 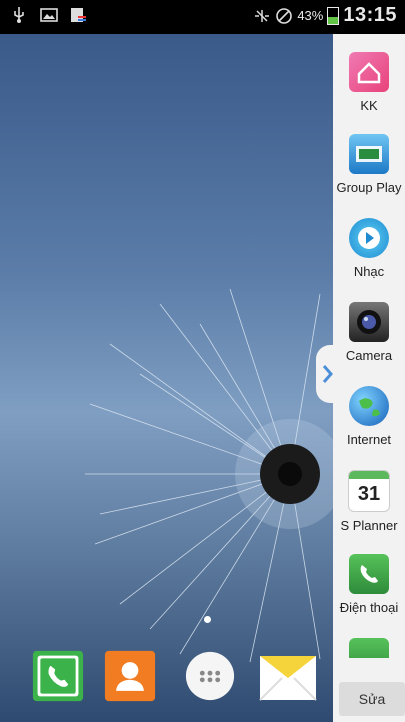 I want to click on sidebar-item-s-planner: 31 S Planner, so click(x=369, y=501).